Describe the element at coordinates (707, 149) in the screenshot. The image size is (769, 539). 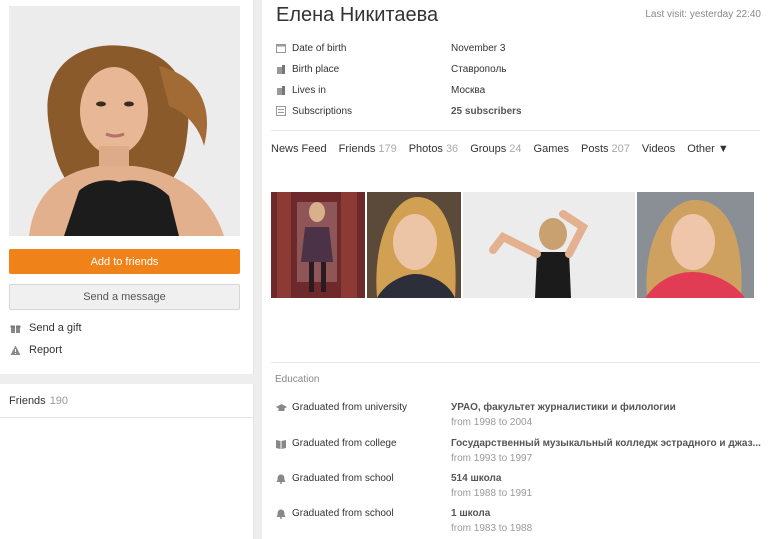
I see `tab-other: Other ▼` at that location.